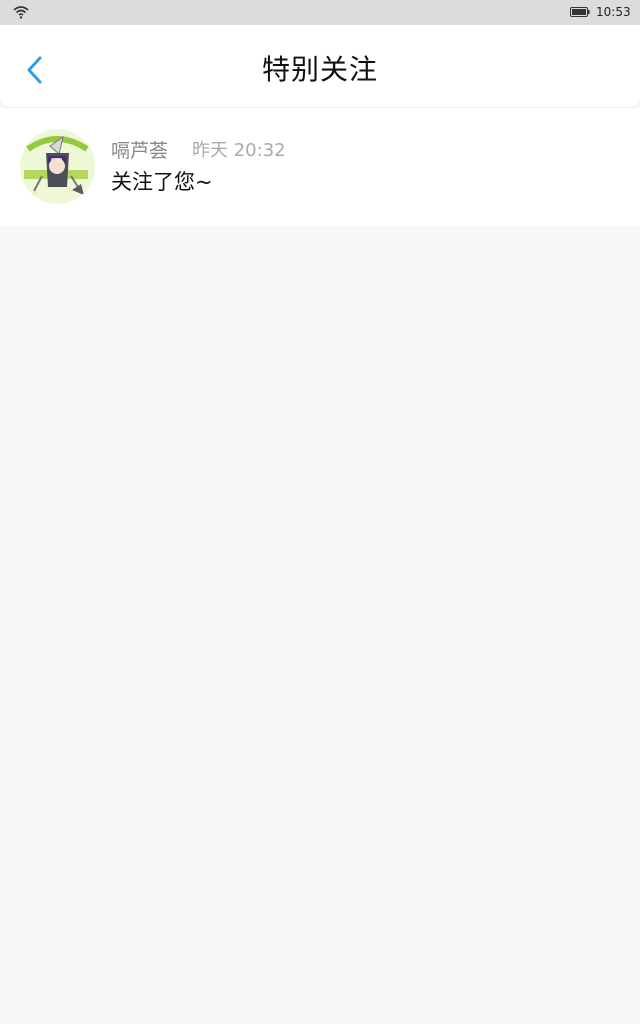 The image size is (640, 1024). Describe the element at coordinates (613, 12) in the screenshot. I see `status-time: 10:53` at that location.